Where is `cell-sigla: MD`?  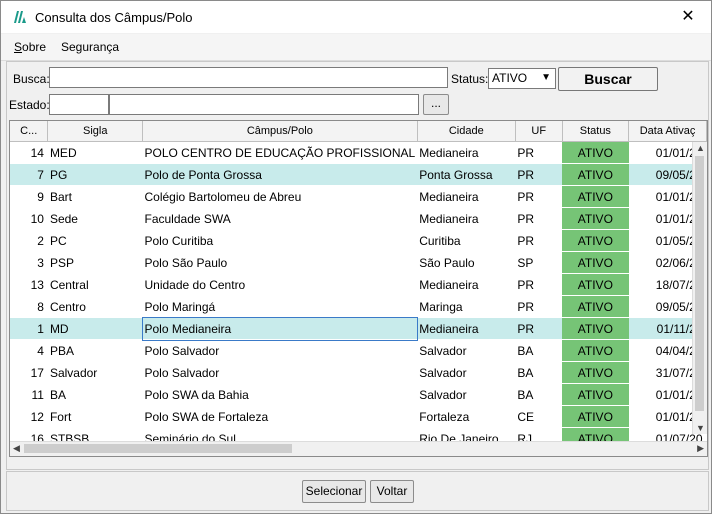
cell-sigla: MD is located at coordinates (95, 328).